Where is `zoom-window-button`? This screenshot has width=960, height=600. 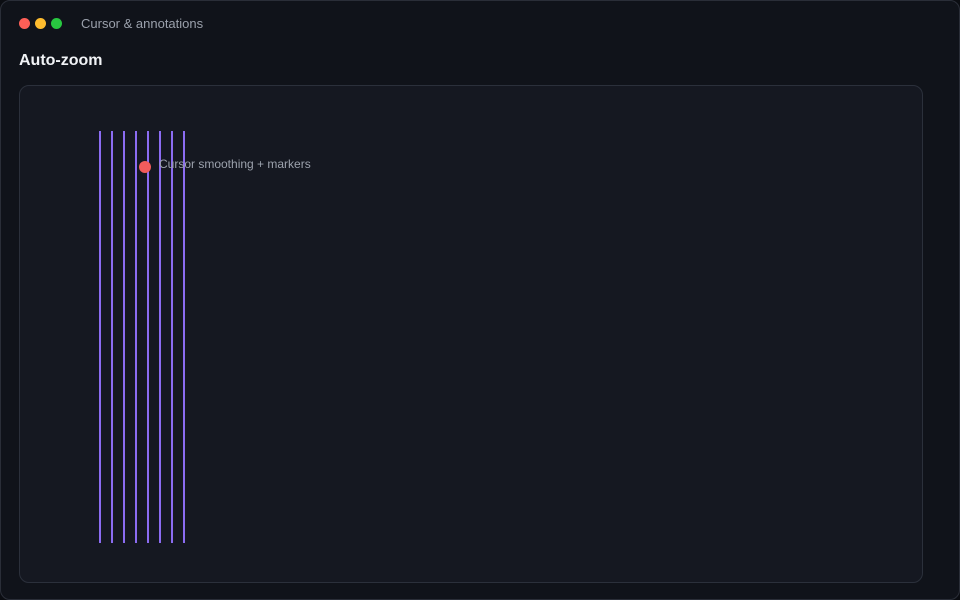 zoom-window-button is located at coordinates (56, 23).